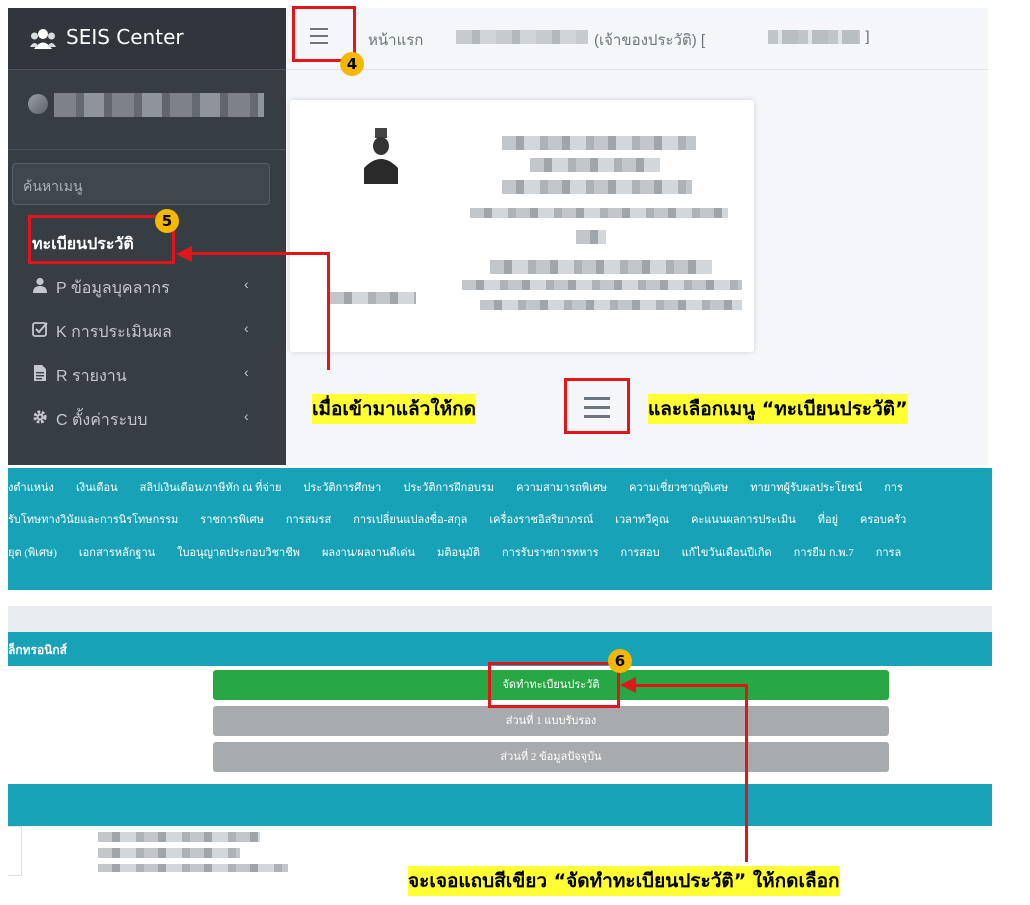  Describe the element at coordinates (551, 757) in the screenshot. I see `part2-current-data-button: ส่วนที่ 2 ข้อมูลปัจจุบัน` at that location.